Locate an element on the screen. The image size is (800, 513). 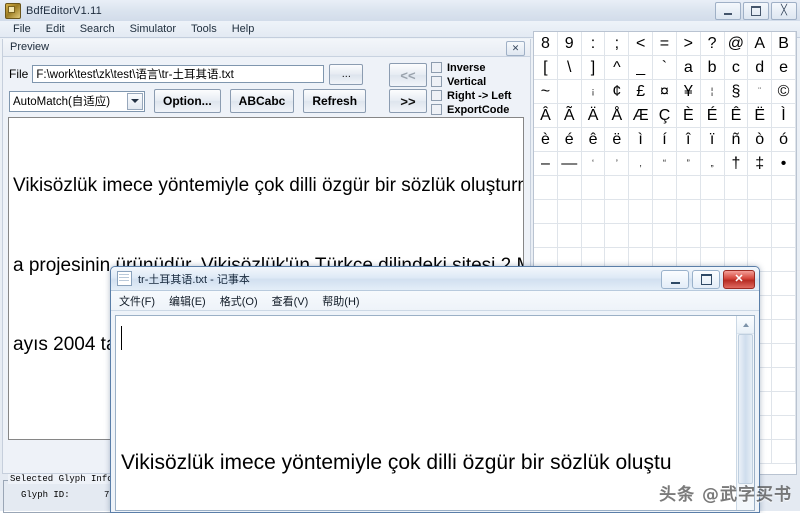
glyph-cell: Ê is located at coordinates (736, 116).